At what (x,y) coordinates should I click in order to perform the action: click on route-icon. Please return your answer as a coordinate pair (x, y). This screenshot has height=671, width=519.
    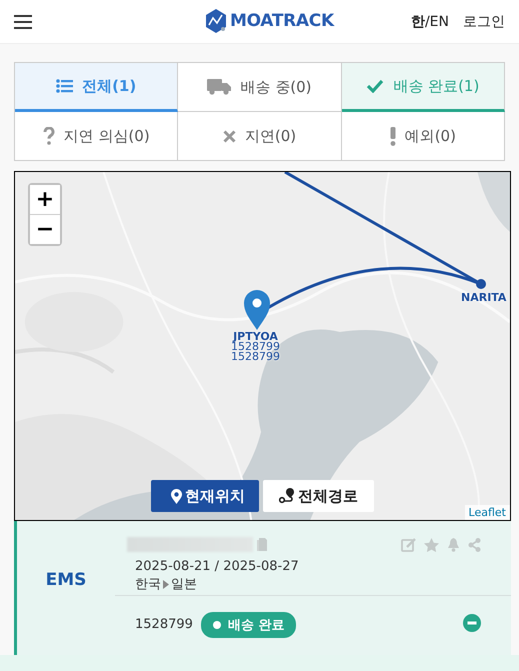
    Looking at the image, I should click on (287, 496).